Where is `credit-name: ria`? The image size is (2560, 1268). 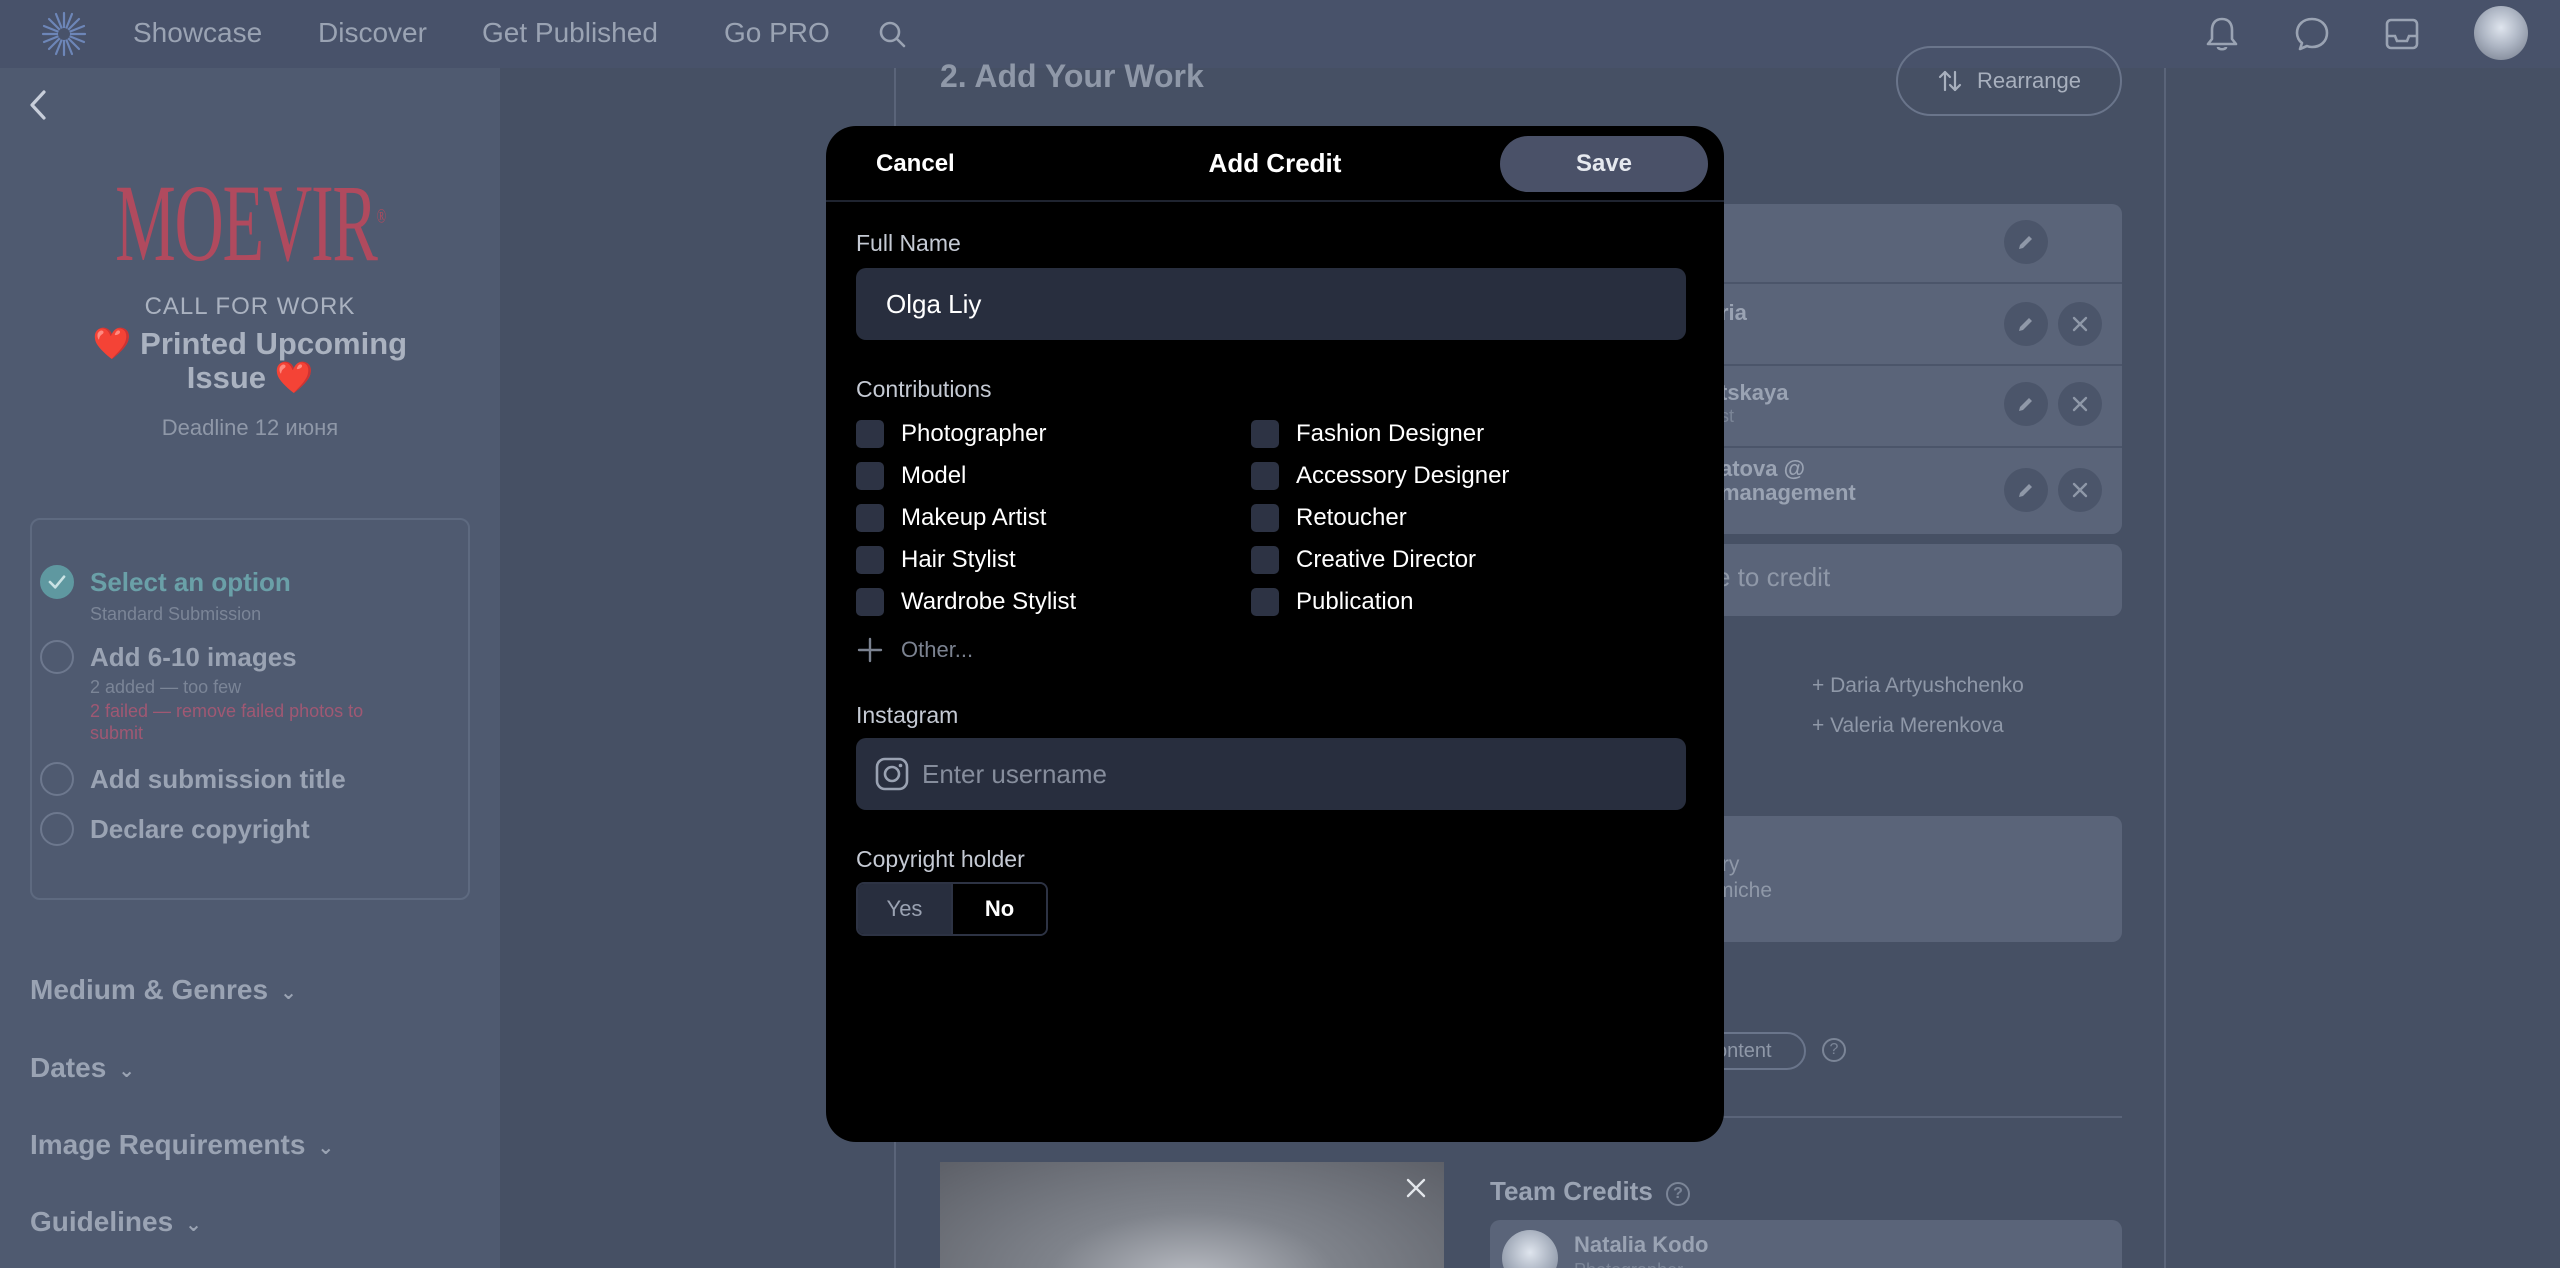 credit-name: ria is located at coordinates (1733, 312).